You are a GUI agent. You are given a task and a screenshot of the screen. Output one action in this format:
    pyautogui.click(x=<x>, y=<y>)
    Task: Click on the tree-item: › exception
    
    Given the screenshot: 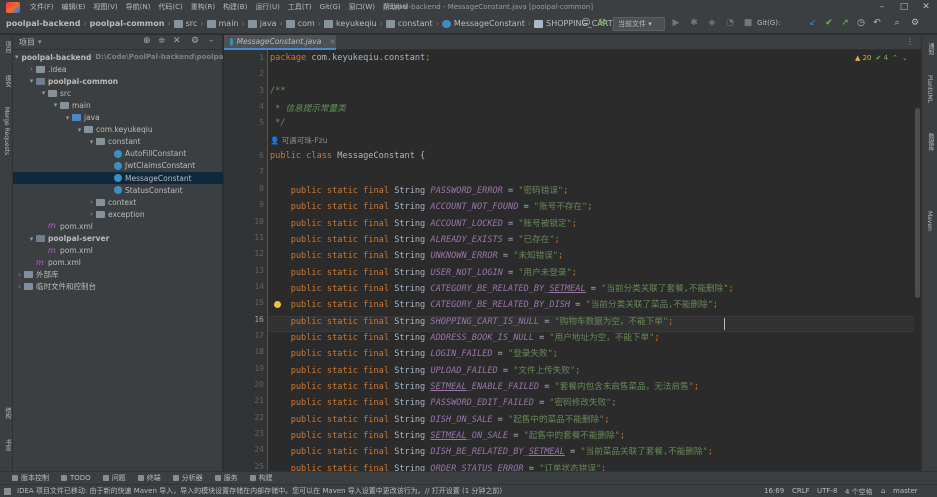 What is the action you would take?
    pyautogui.click(x=118, y=214)
    